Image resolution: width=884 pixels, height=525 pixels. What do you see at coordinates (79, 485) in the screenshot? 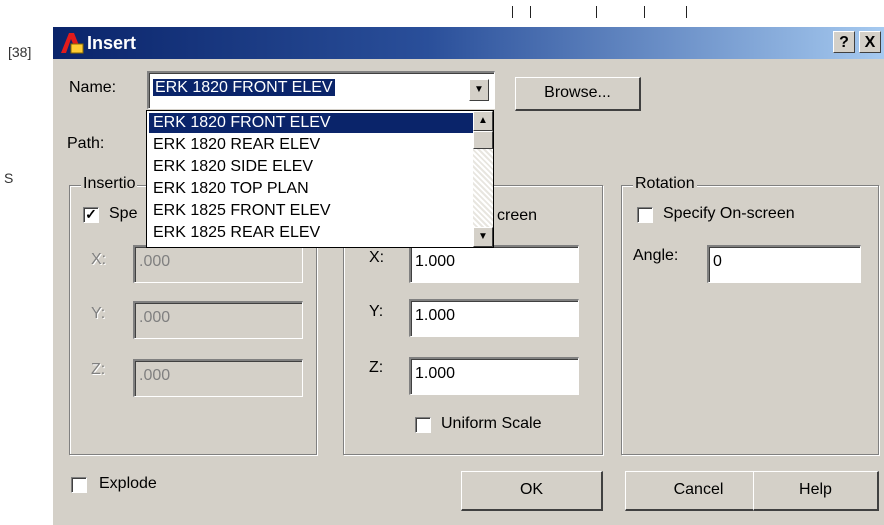
I see `explode-checkbox` at bounding box center [79, 485].